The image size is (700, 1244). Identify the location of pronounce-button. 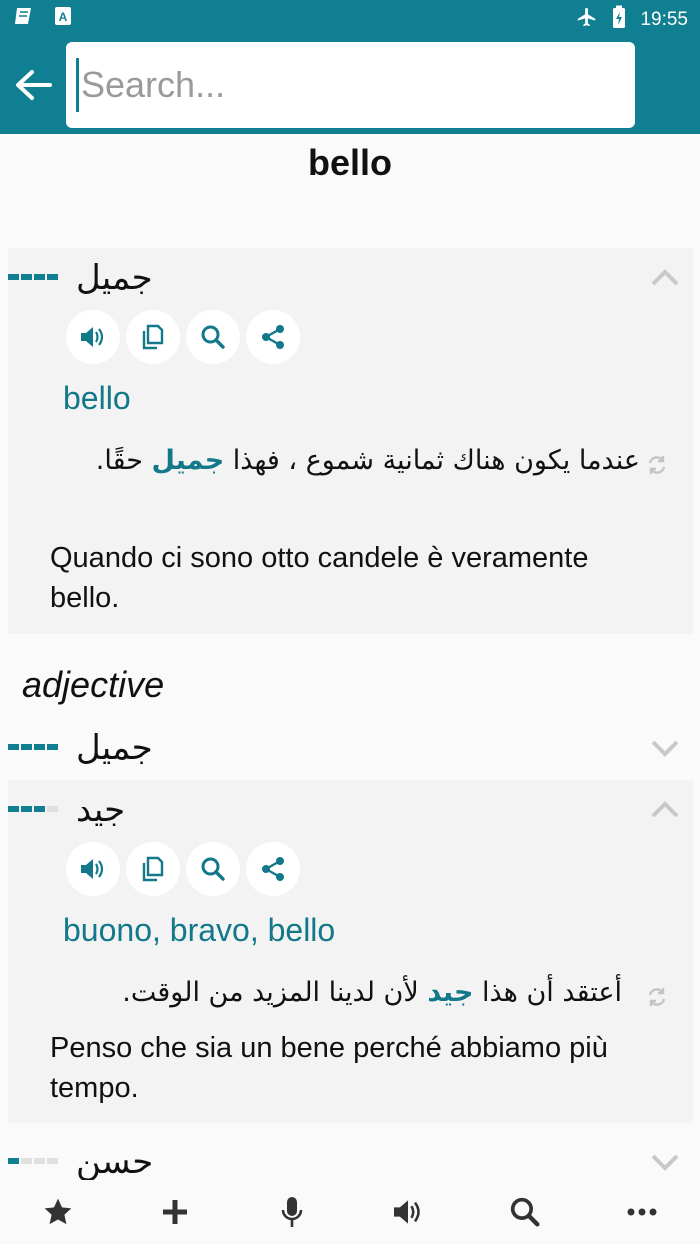
(408, 1212).